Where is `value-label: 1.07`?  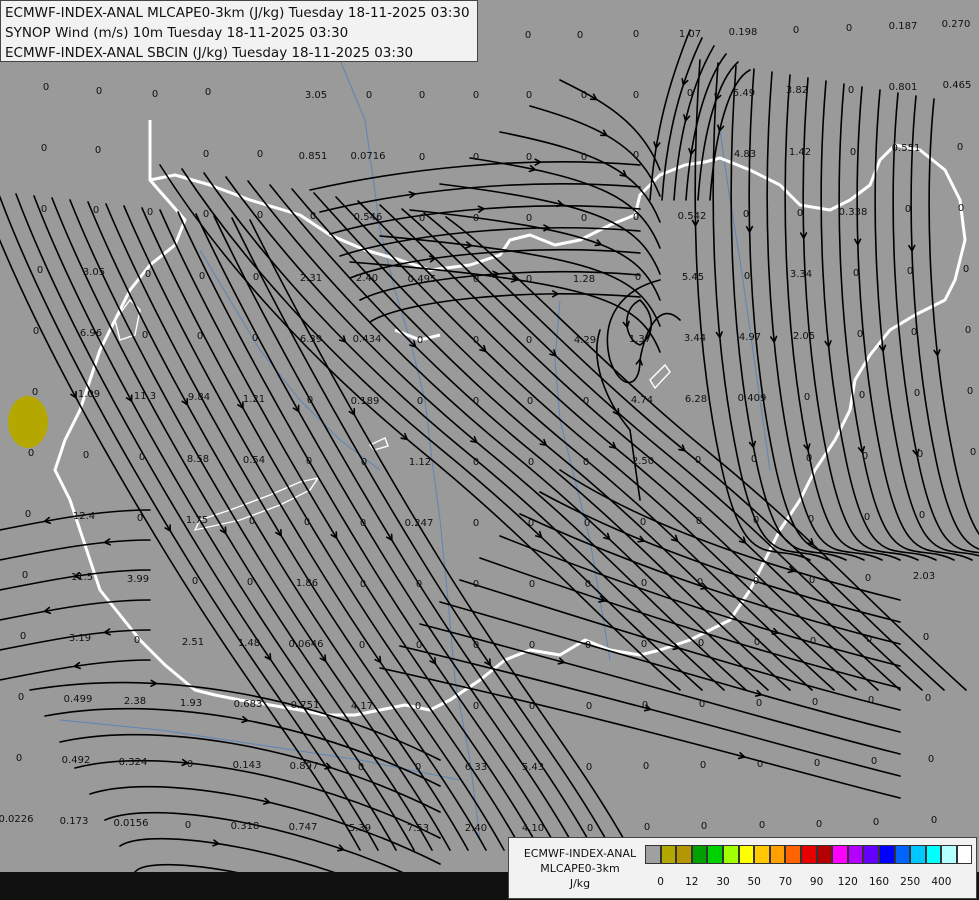
value-label: 1.07 is located at coordinates (690, 34).